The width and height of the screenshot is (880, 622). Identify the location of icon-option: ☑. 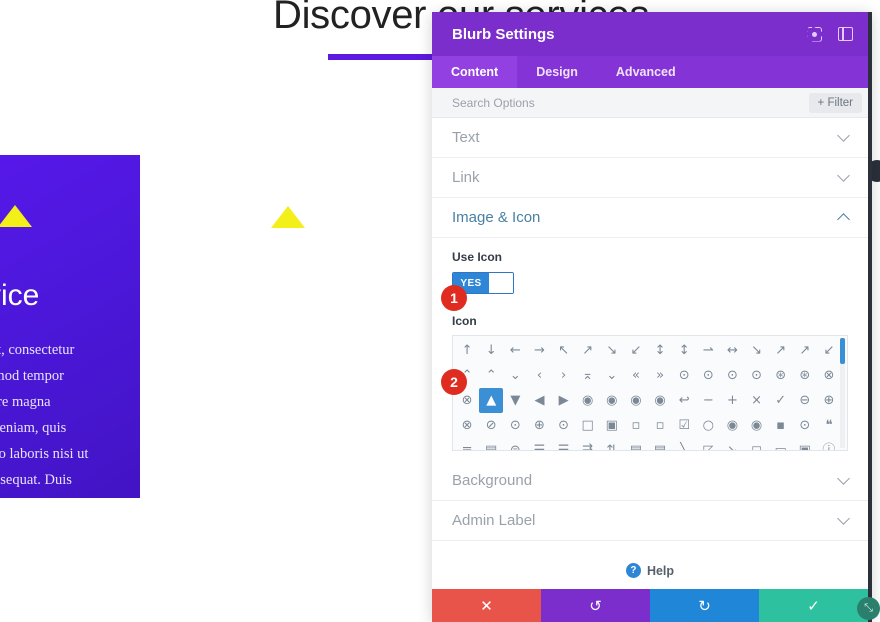
(684, 425).